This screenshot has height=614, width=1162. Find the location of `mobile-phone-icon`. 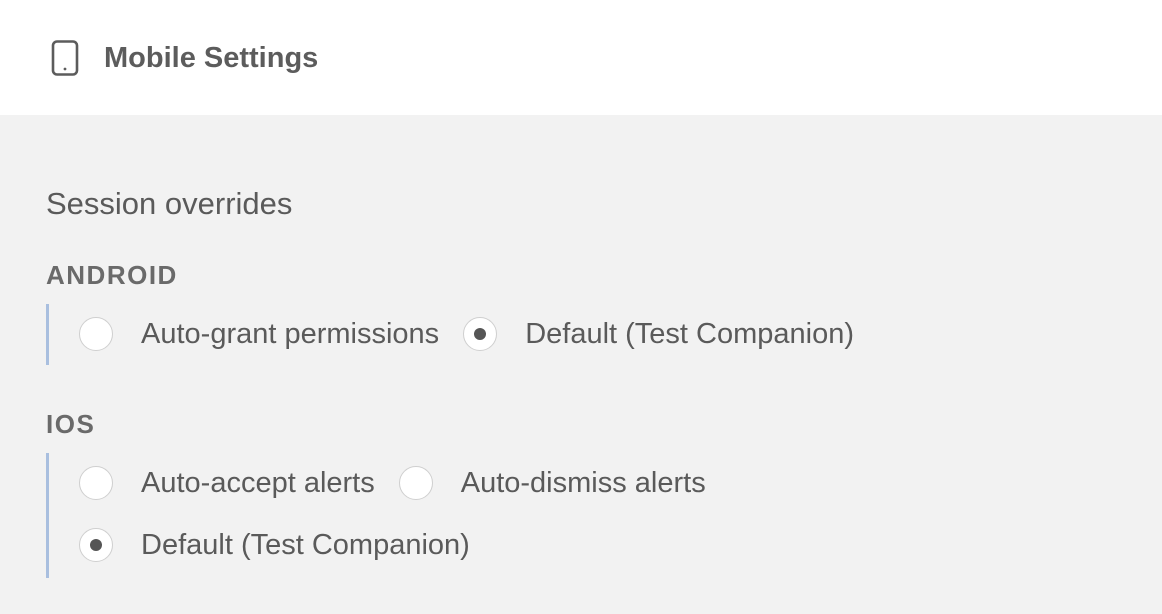

mobile-phone-icon is located at coordinates (65, 58).